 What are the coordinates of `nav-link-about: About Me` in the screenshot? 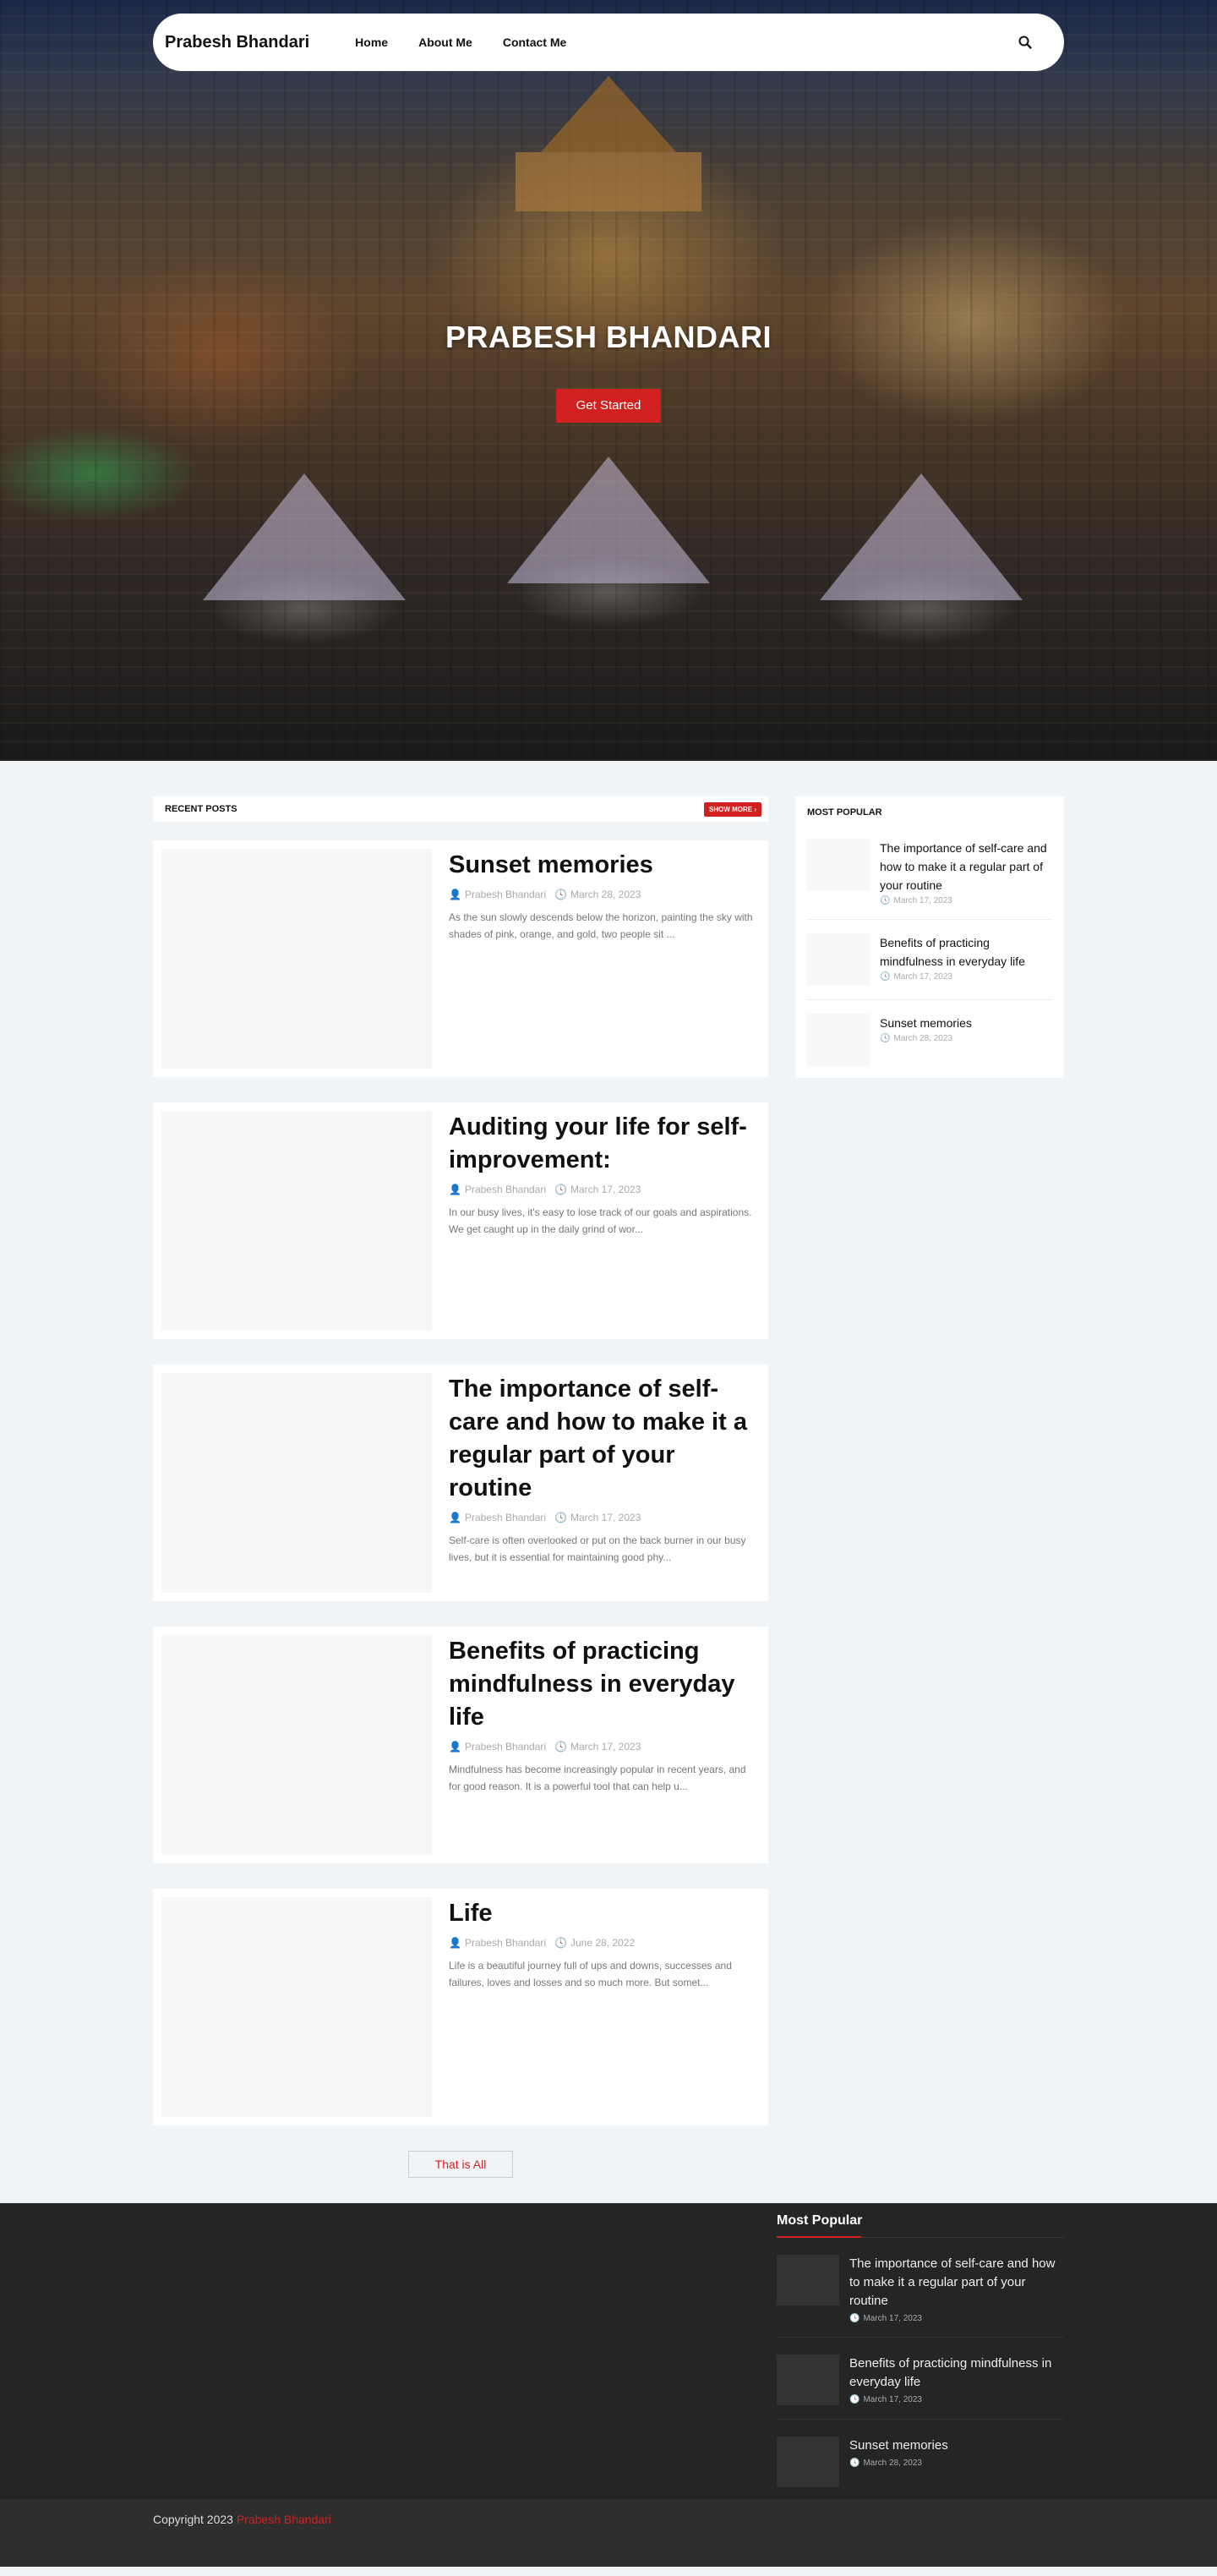 It's located at (445, 42).